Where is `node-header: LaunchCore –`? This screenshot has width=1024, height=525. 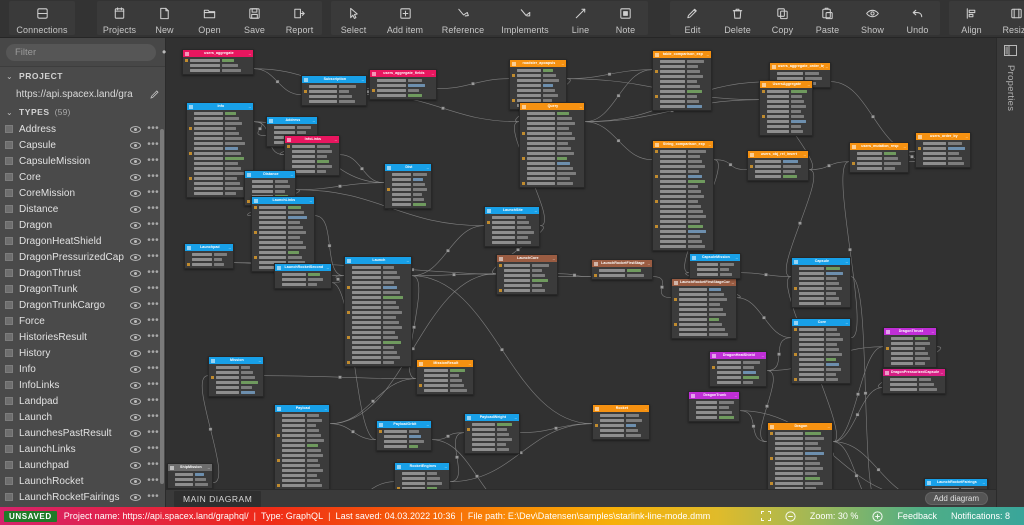 node-header: LaunchCore – is located at coordinates (527, 258).